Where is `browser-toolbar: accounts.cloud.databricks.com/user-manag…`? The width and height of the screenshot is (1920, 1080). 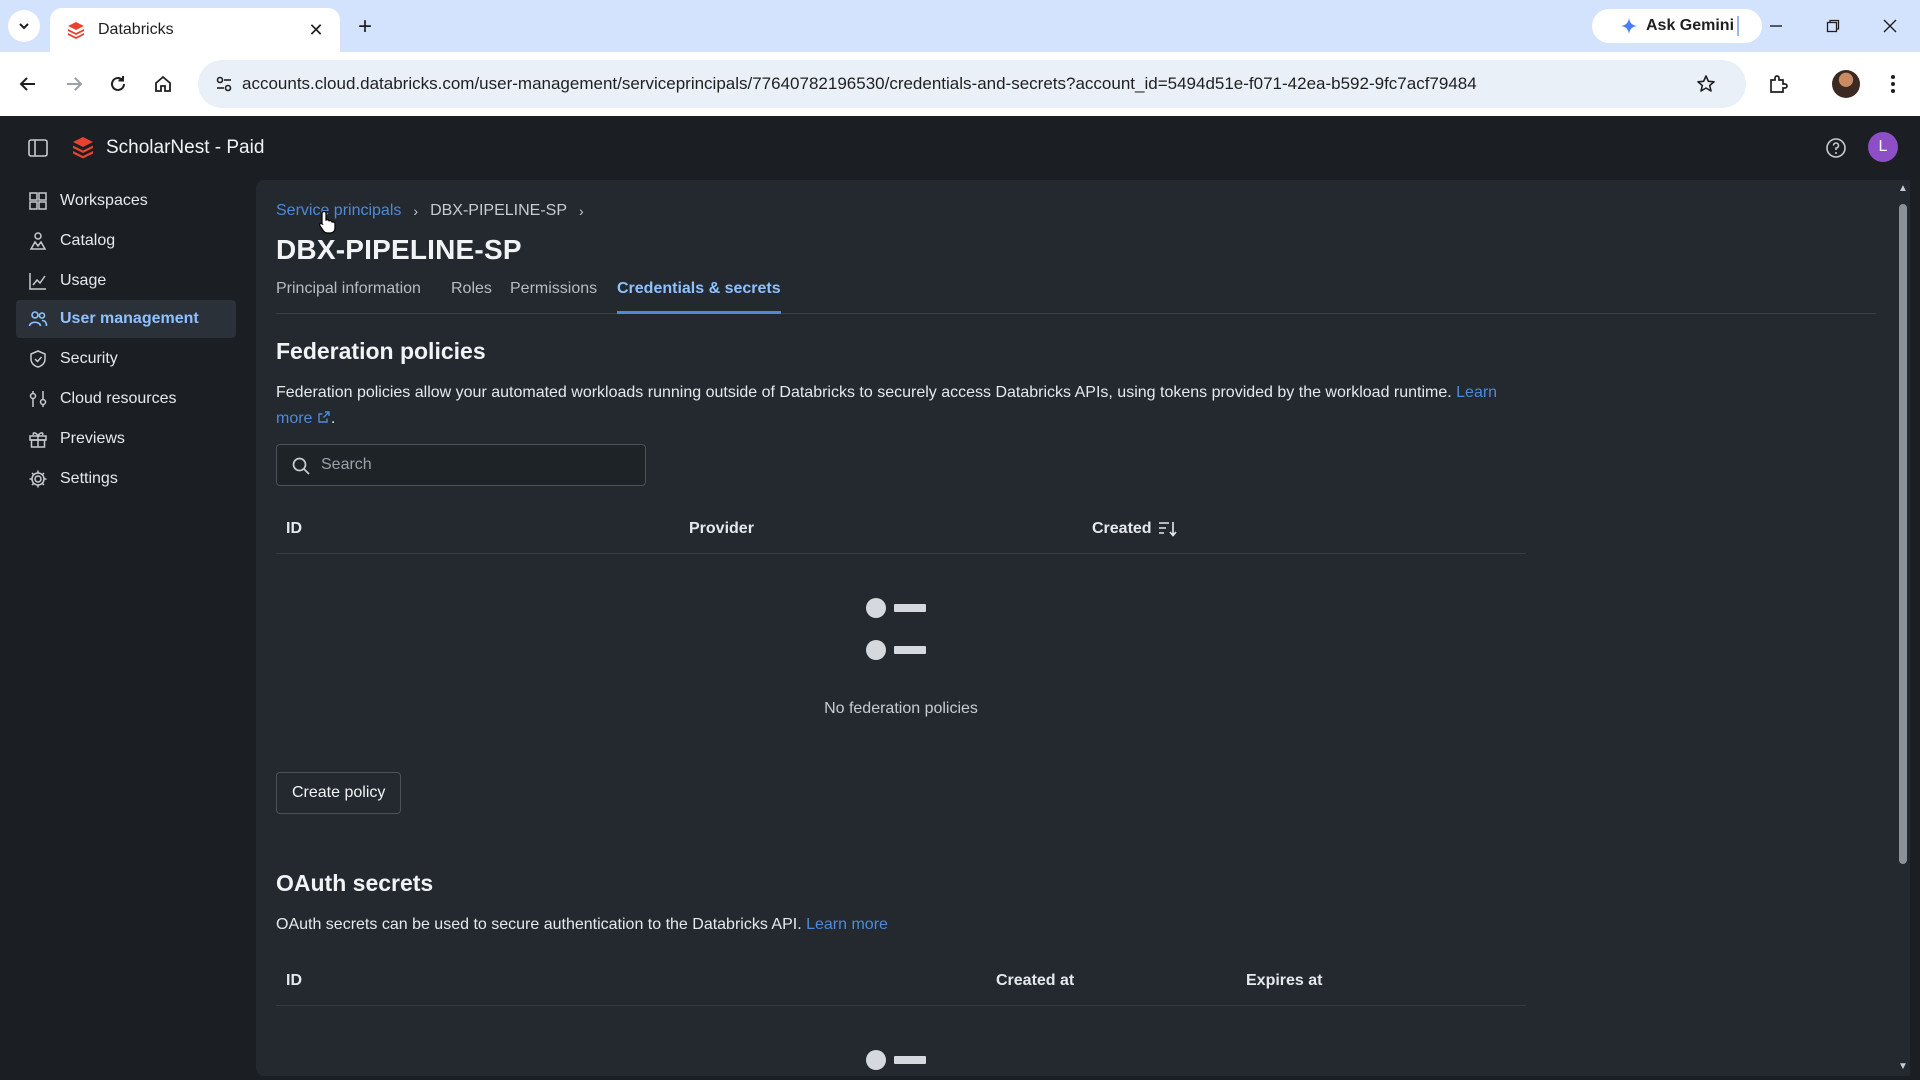
browser-toolbar: accounts.cloud.databricks.com/user-manag… is located at coordinates (960, 84).